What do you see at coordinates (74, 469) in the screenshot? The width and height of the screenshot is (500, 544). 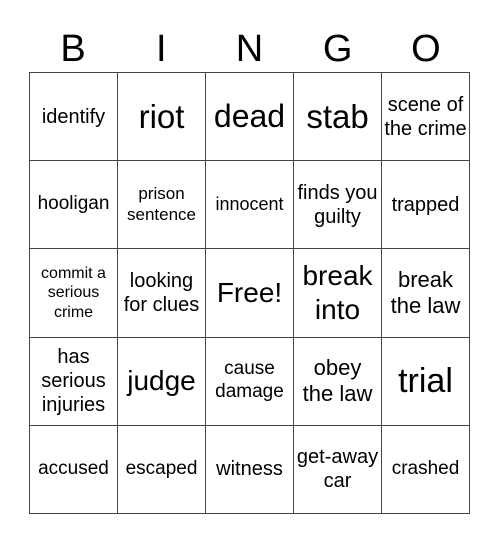 I see `bingo-cell: accused` at bounding box center [74, 469].